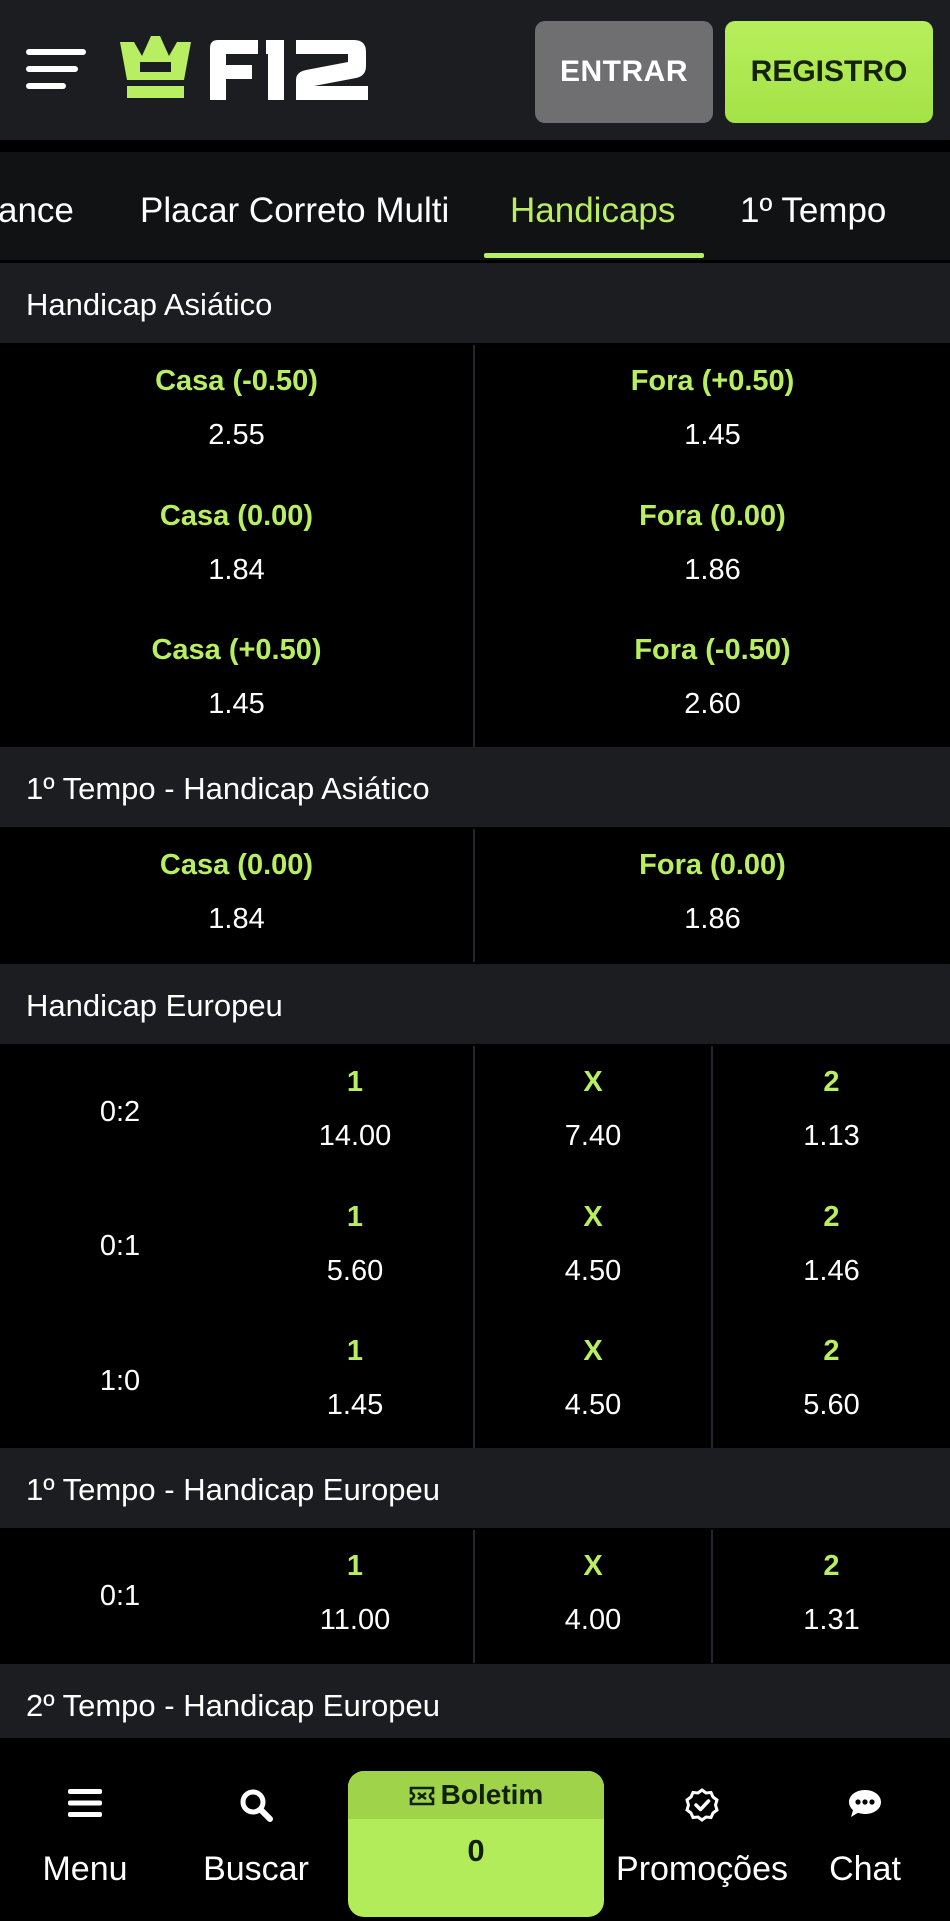 This screenshot has height=1921, width=950. Describe the element at coordinates (85, 1869) in the screenshot. I see `nav-menu-label: Menu` at that location.